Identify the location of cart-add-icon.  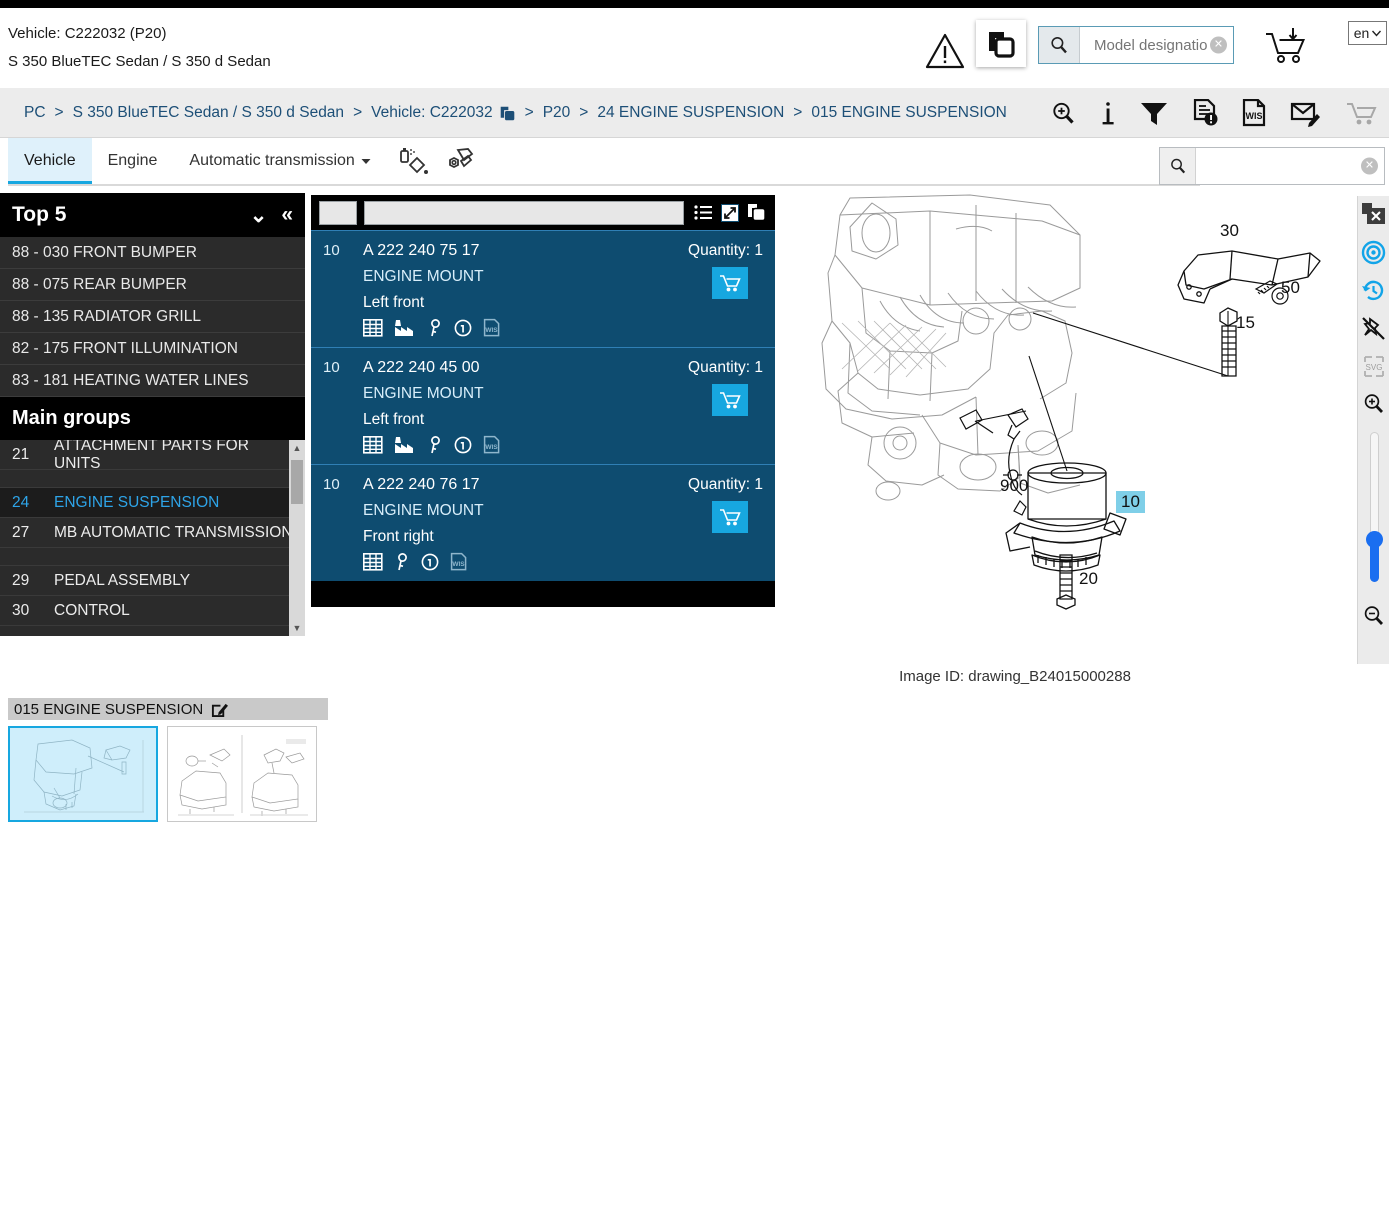
(1285, 47).